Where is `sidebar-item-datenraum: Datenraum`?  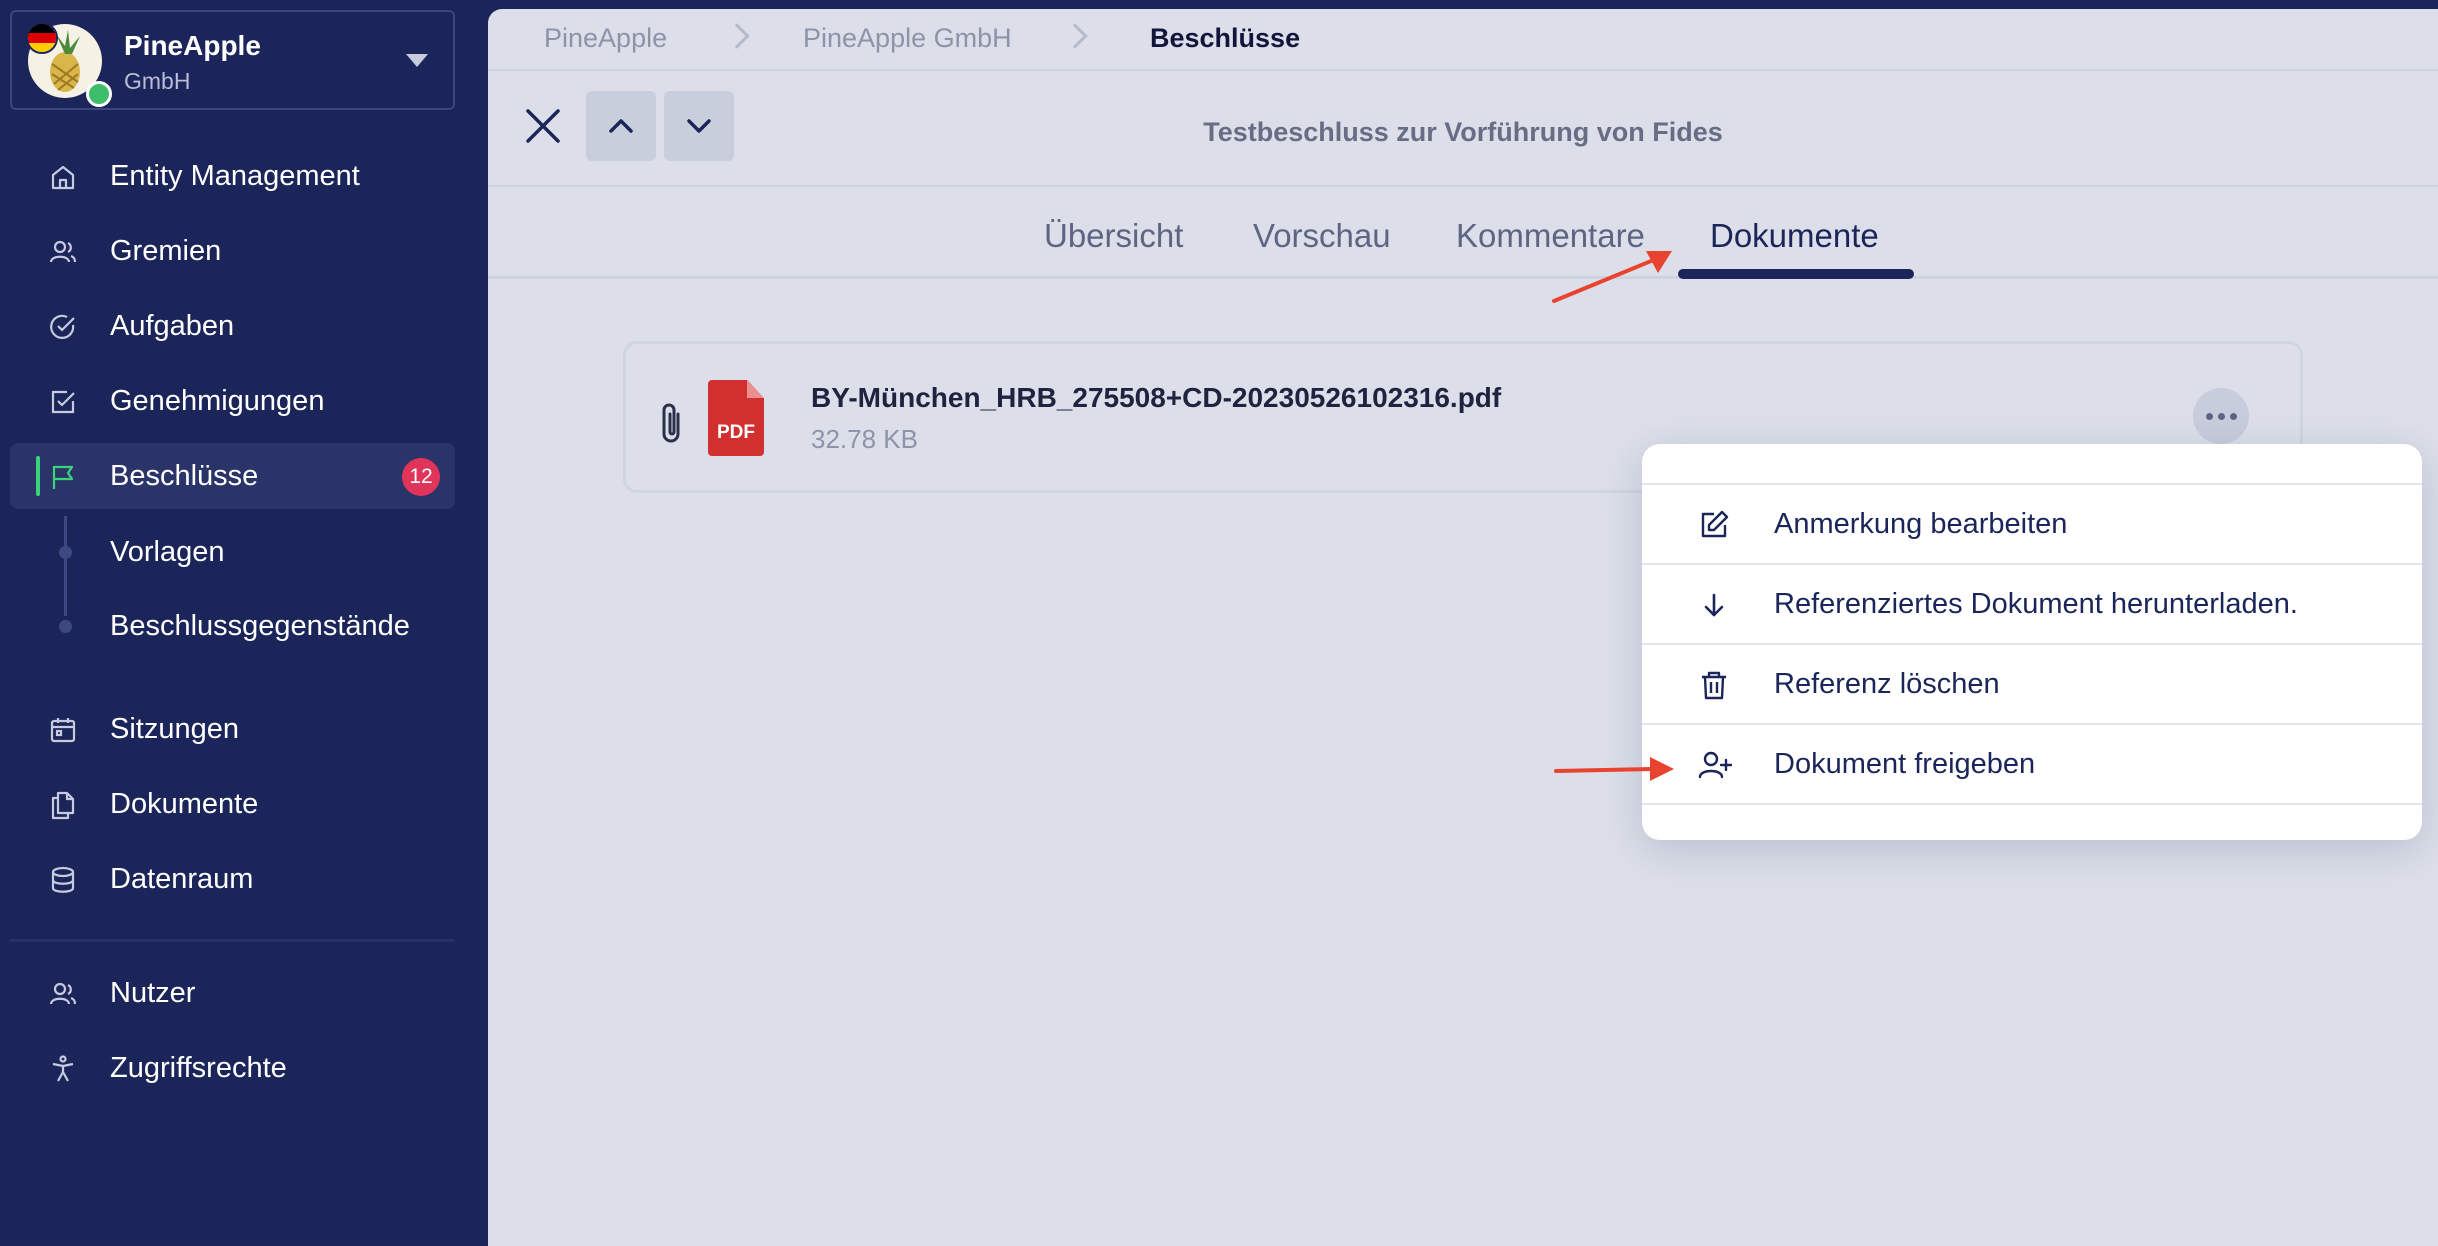
sidebar-item-datenraum: Datenraum is located at coordinates (232, 879).